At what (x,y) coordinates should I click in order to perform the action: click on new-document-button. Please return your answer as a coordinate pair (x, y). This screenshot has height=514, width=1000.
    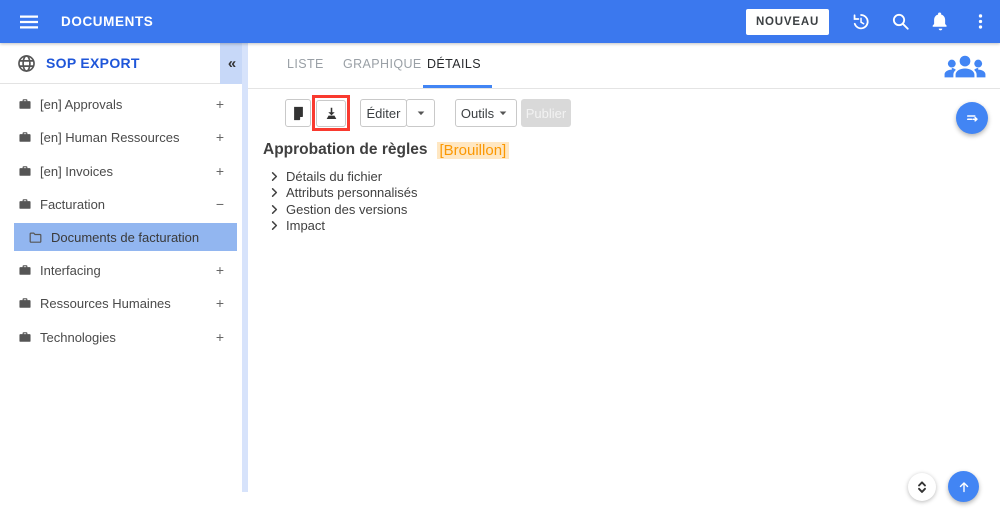
    Looking at the image, I should click on (298, 113).